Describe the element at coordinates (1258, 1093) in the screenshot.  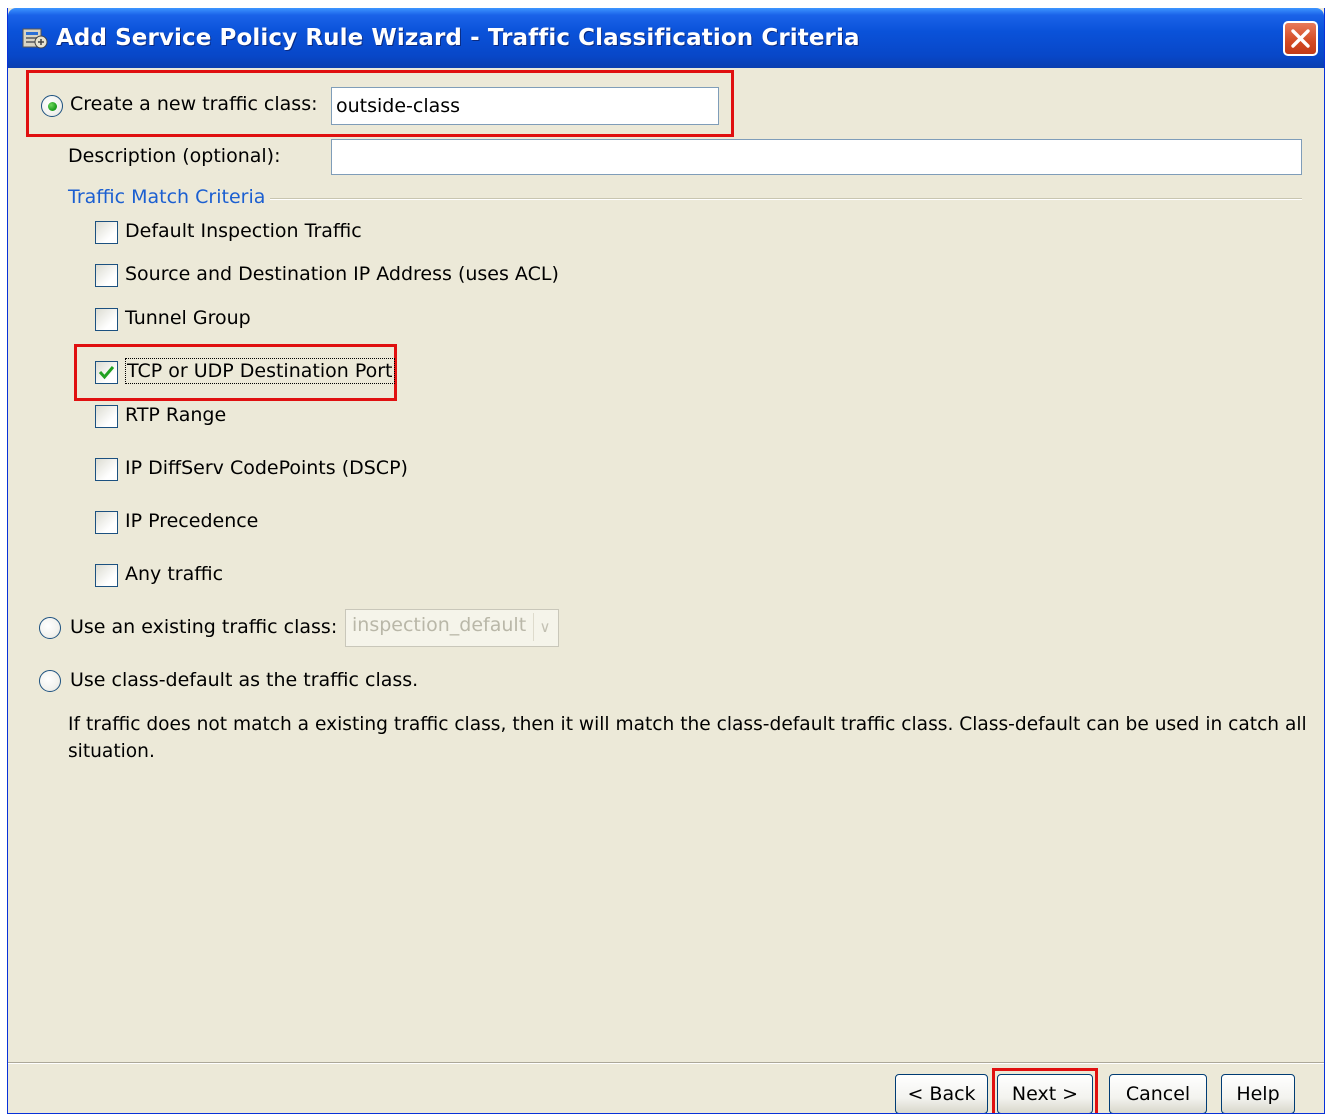
I see `help-button: Help` at that location.